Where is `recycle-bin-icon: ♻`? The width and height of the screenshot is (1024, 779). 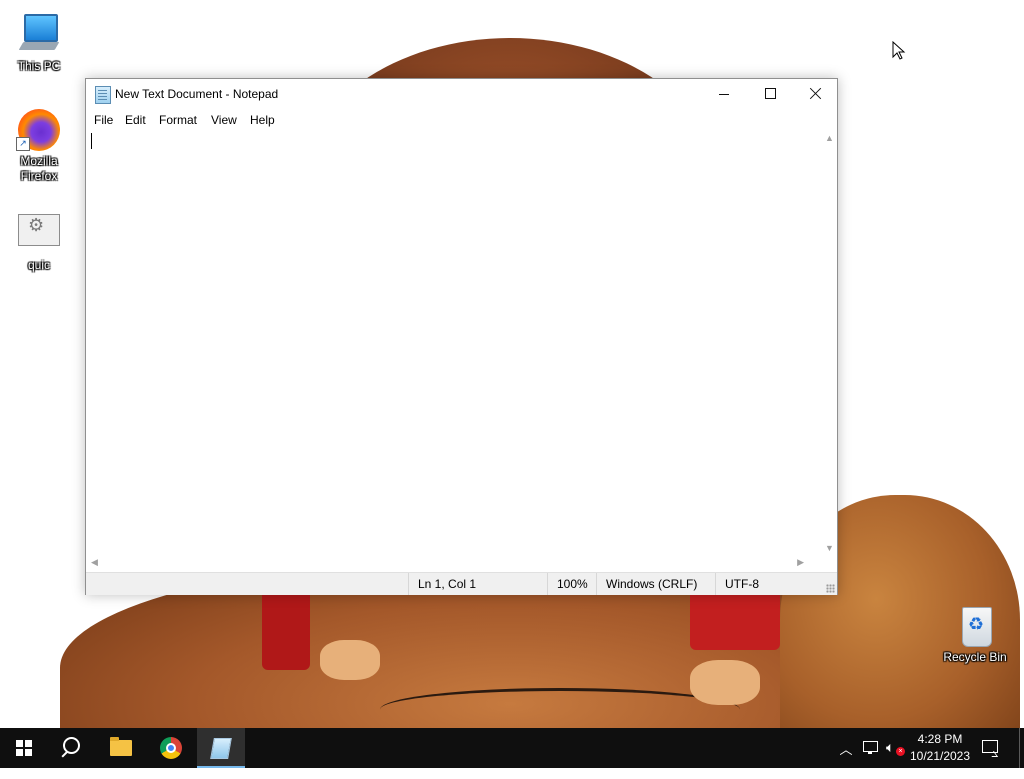
recycle-bin-icon: ♻ is located at coordinates (975, 625).